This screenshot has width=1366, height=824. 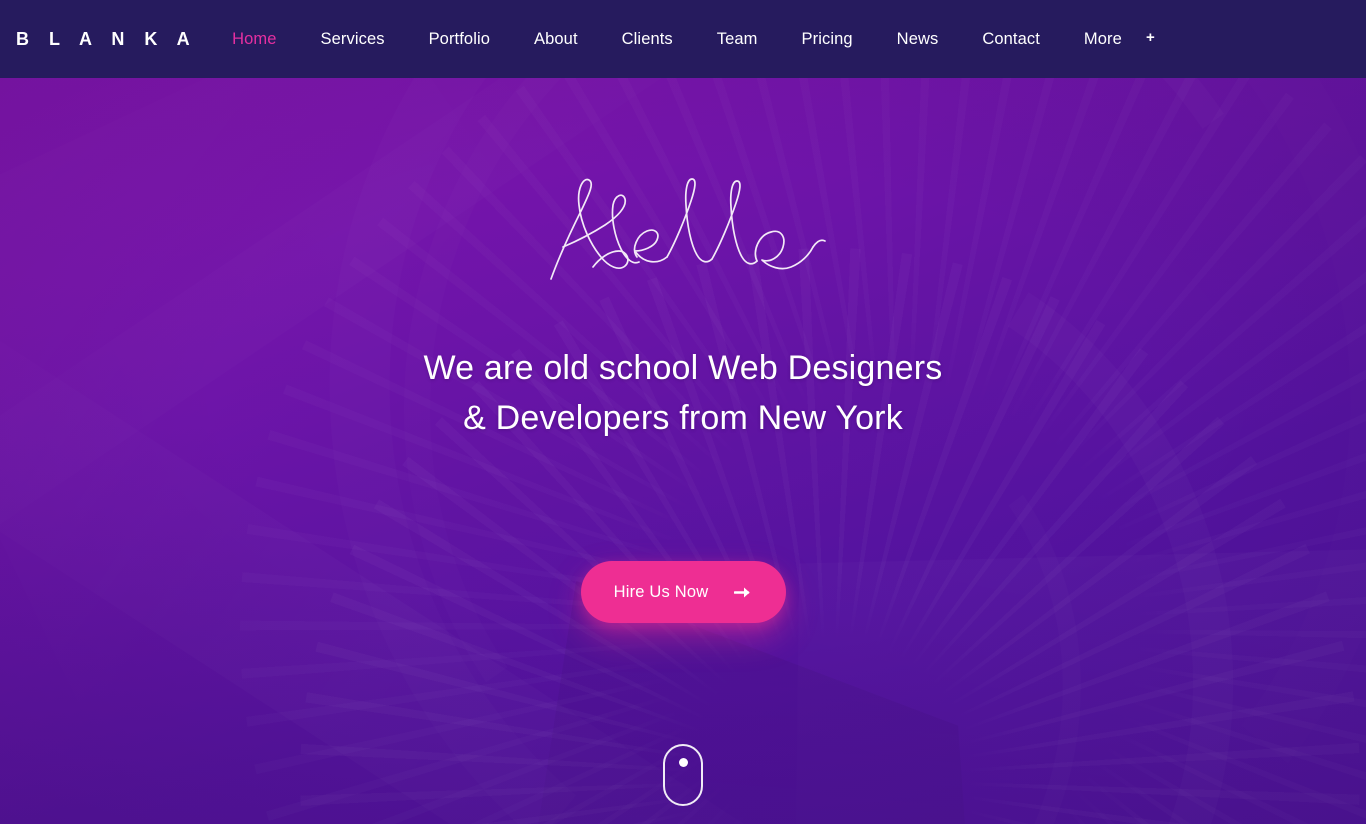 I want to click on nav-item-more-label: More, so click(x=1102, y=39).